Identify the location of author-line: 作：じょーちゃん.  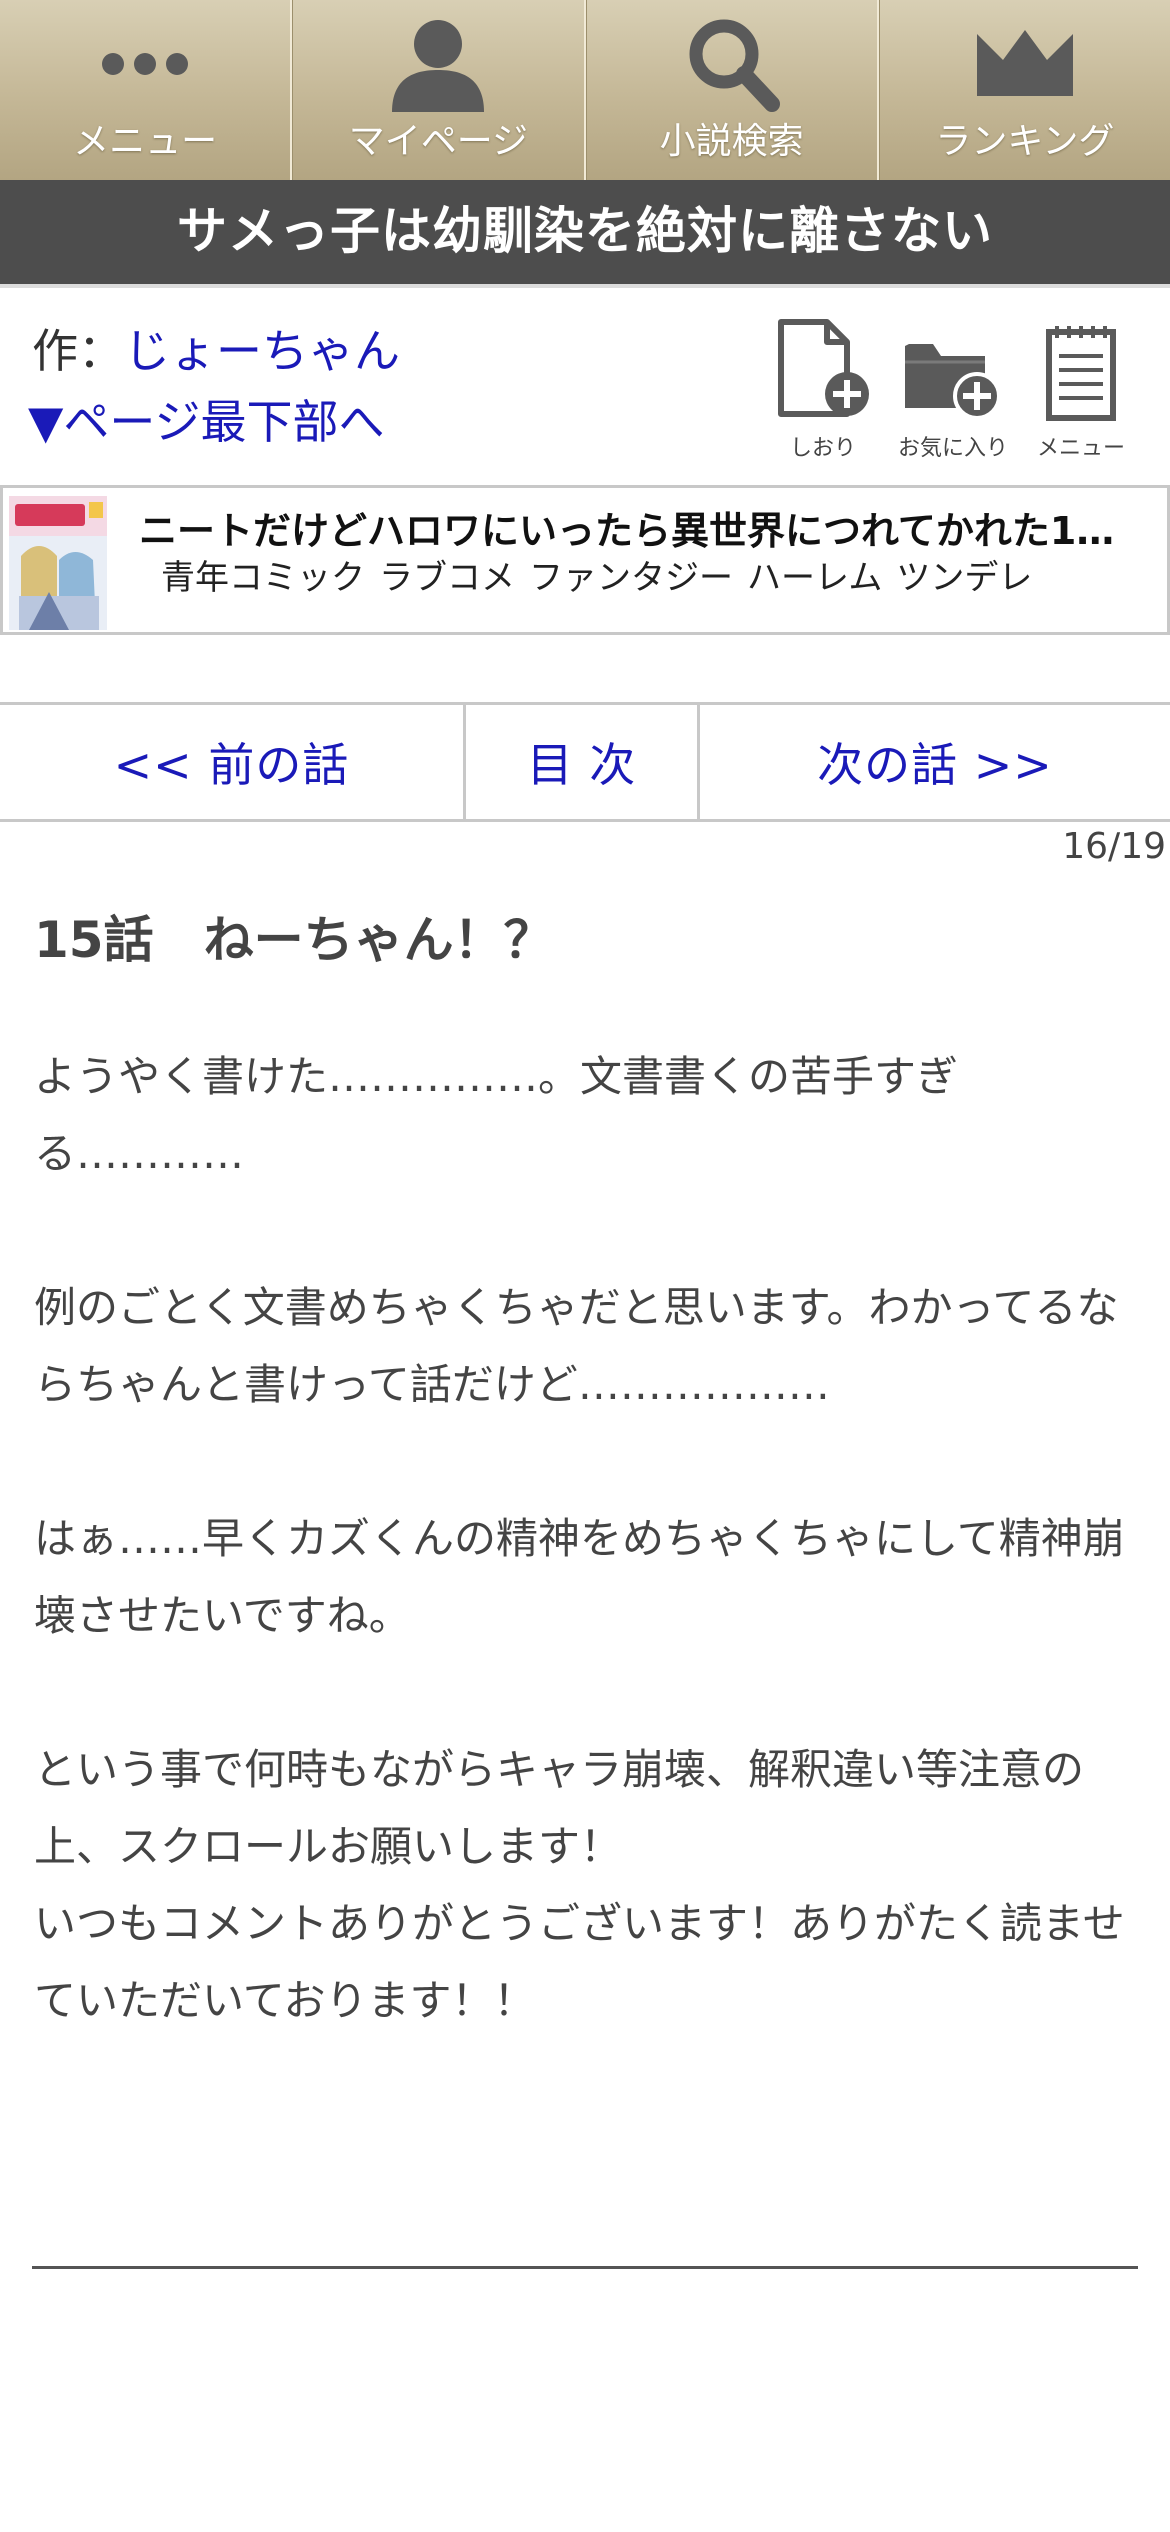
(216, 351).